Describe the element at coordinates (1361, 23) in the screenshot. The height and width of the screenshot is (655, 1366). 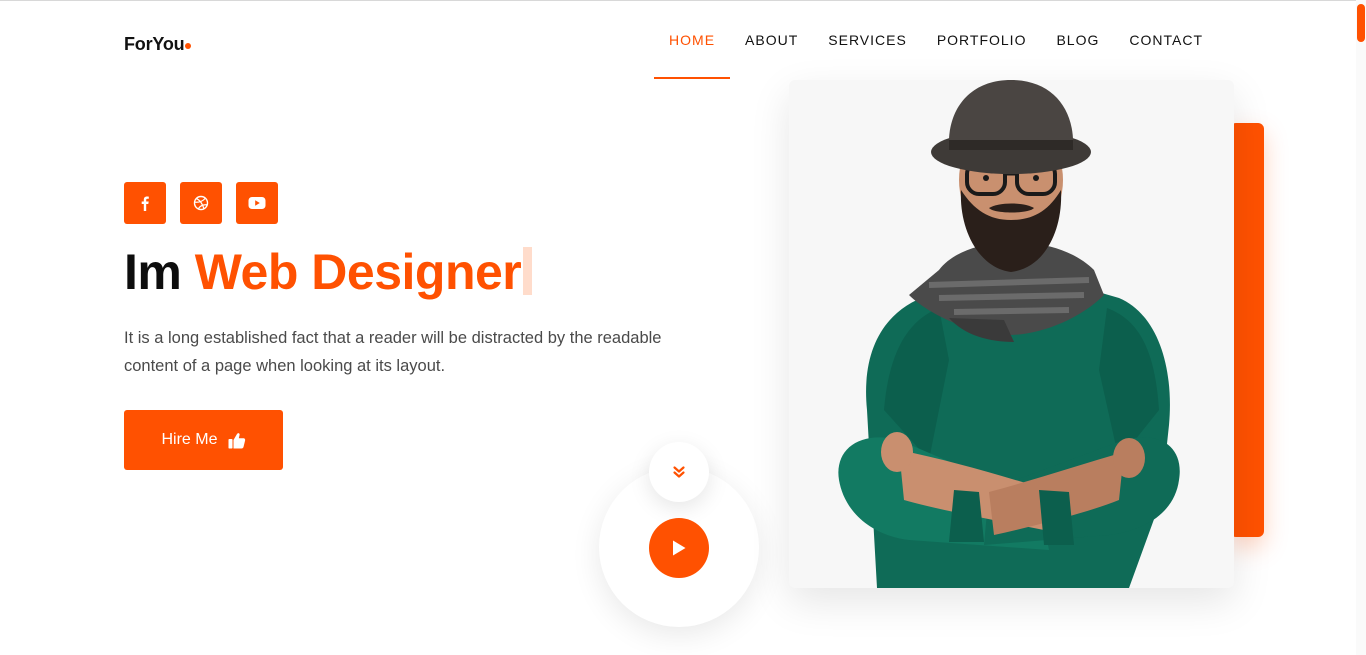
I see `scrollbar-thumb` at that location.